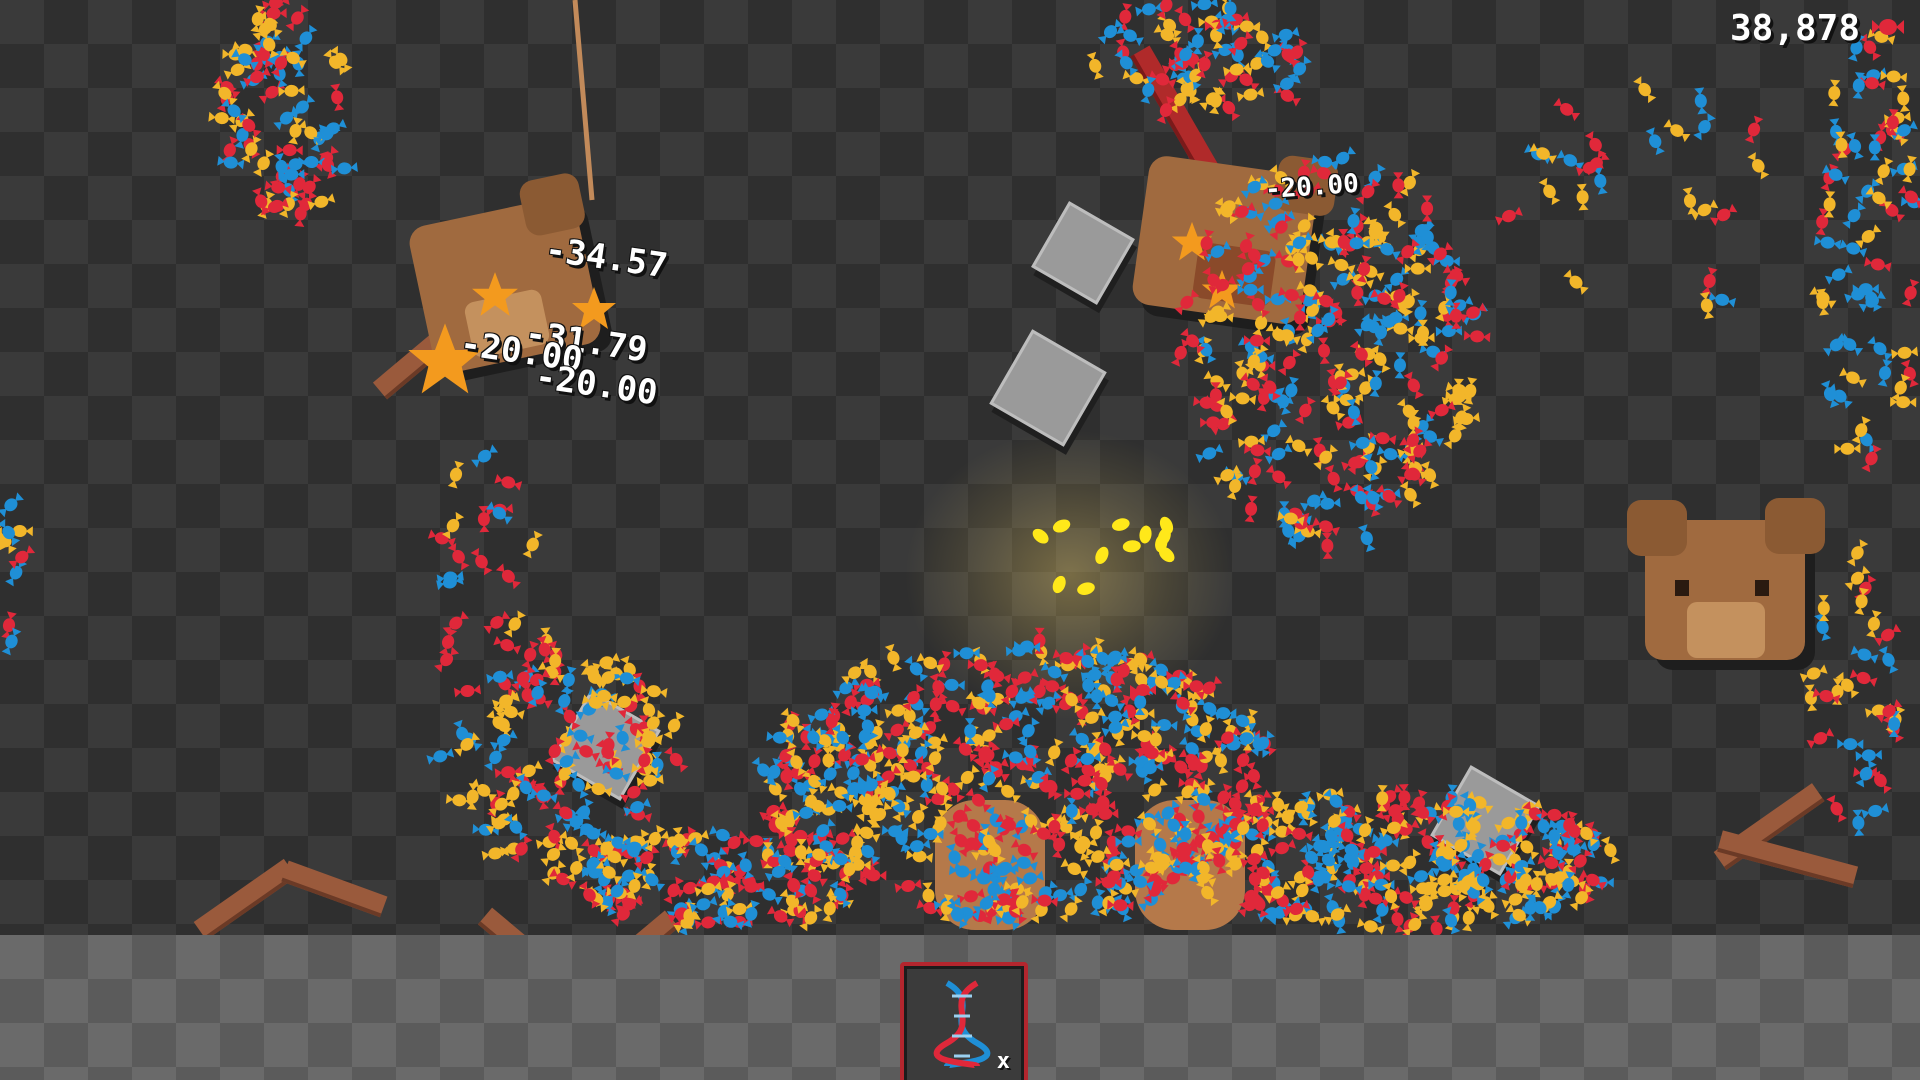 This screenshot has height=1080, width=1920. Describe the element at coordinates (1682, 588) in the screenshot. I see `bear-eye` at that location.